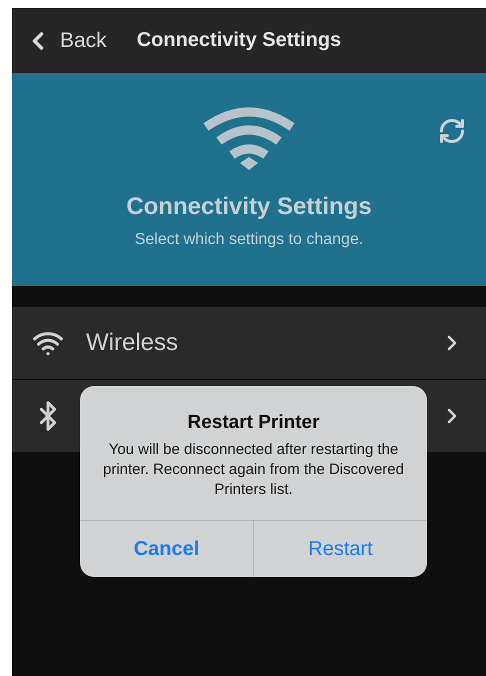  Describe the element at coordinates (65, 40) in the screenshot. I see `back-button: Back` at that location.